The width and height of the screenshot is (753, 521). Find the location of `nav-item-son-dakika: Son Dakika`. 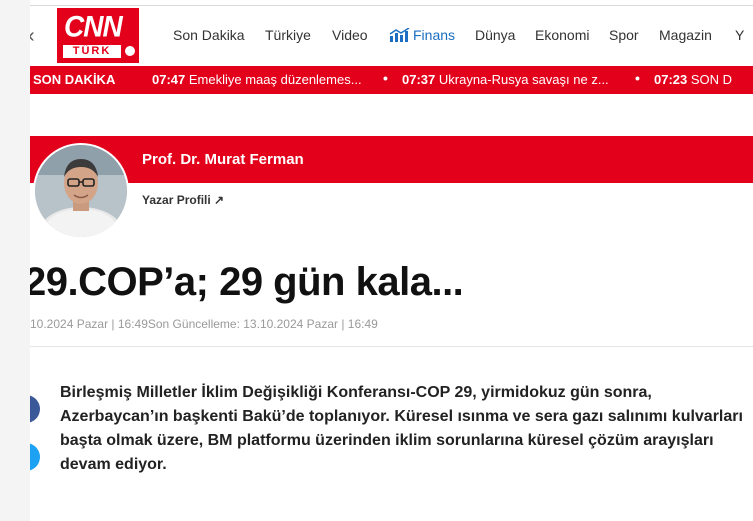

nav-item-son-dakika: Son Dakika is located at coordinates (209, 35).